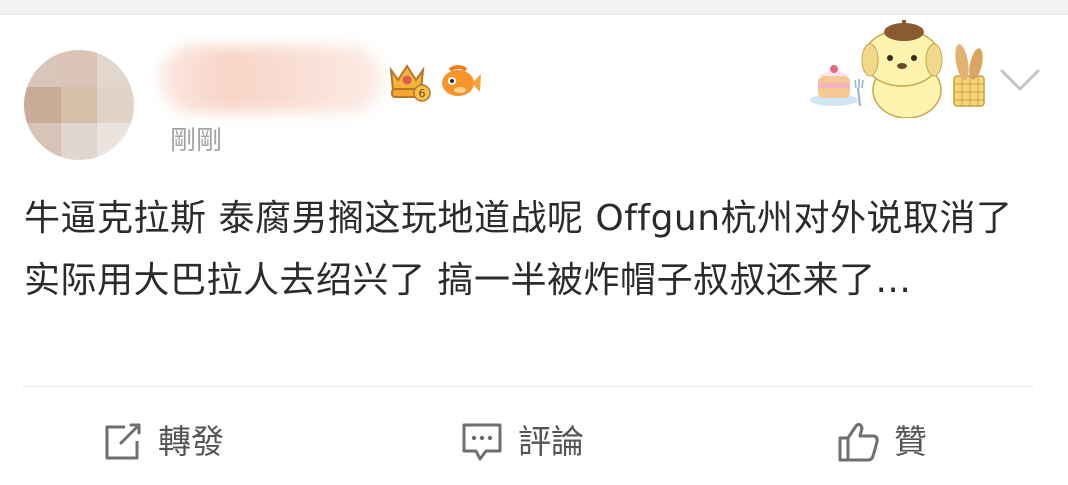 The height and width of the screenshot is (485, 1068). I want to click on repost-label: 轉發, so click(191, 441).